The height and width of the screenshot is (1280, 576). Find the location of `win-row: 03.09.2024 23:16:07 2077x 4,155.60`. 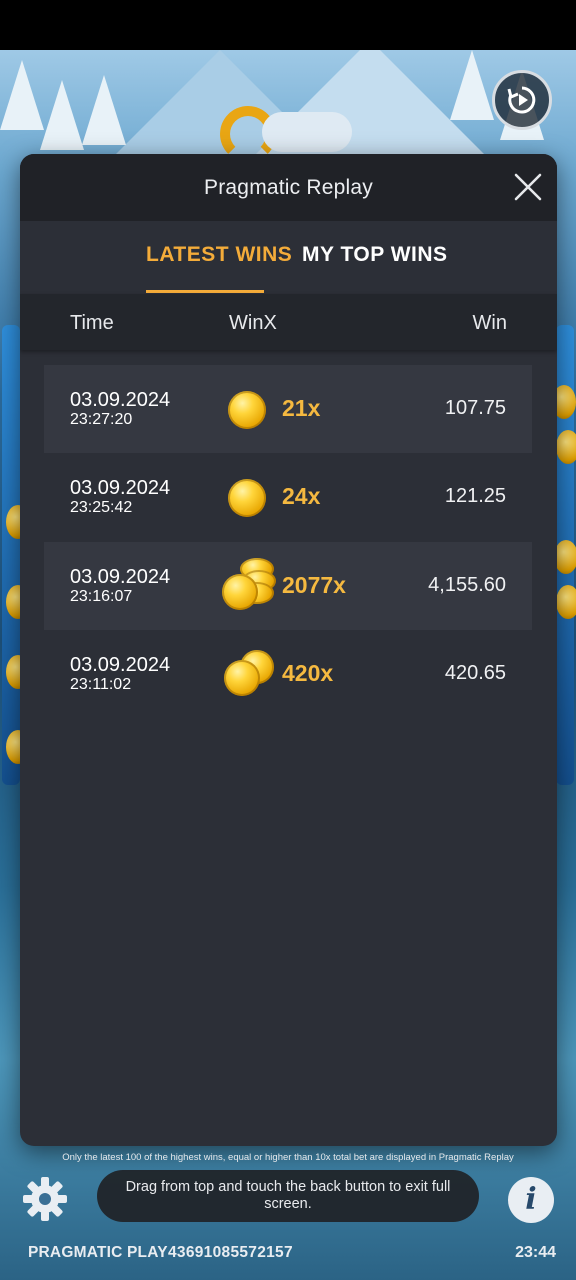

win-row: 03.09.2024 23:16:07 2077x 4,155.60 is located at coordinates (288, 586).